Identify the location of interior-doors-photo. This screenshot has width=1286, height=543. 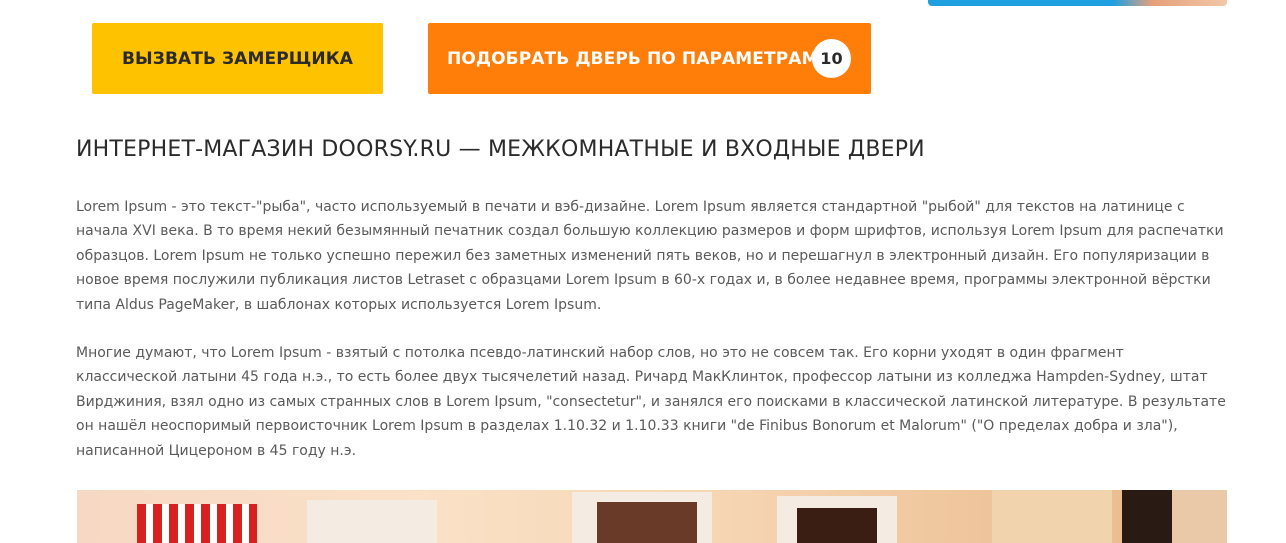
(652, 516).